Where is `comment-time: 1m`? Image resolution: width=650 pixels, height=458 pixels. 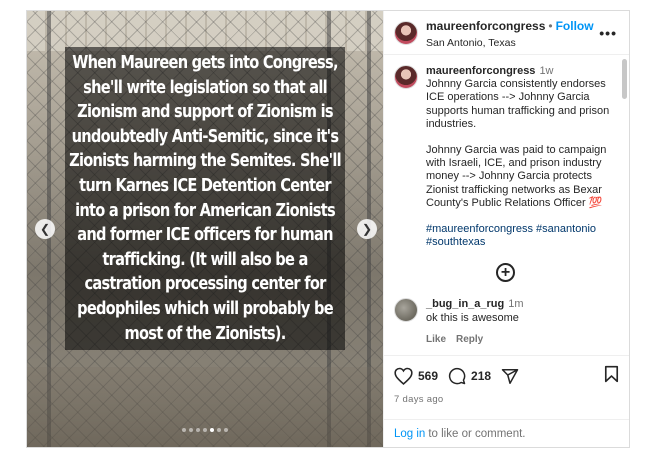 comment-time: 1m is located at coordinates (516, 304).